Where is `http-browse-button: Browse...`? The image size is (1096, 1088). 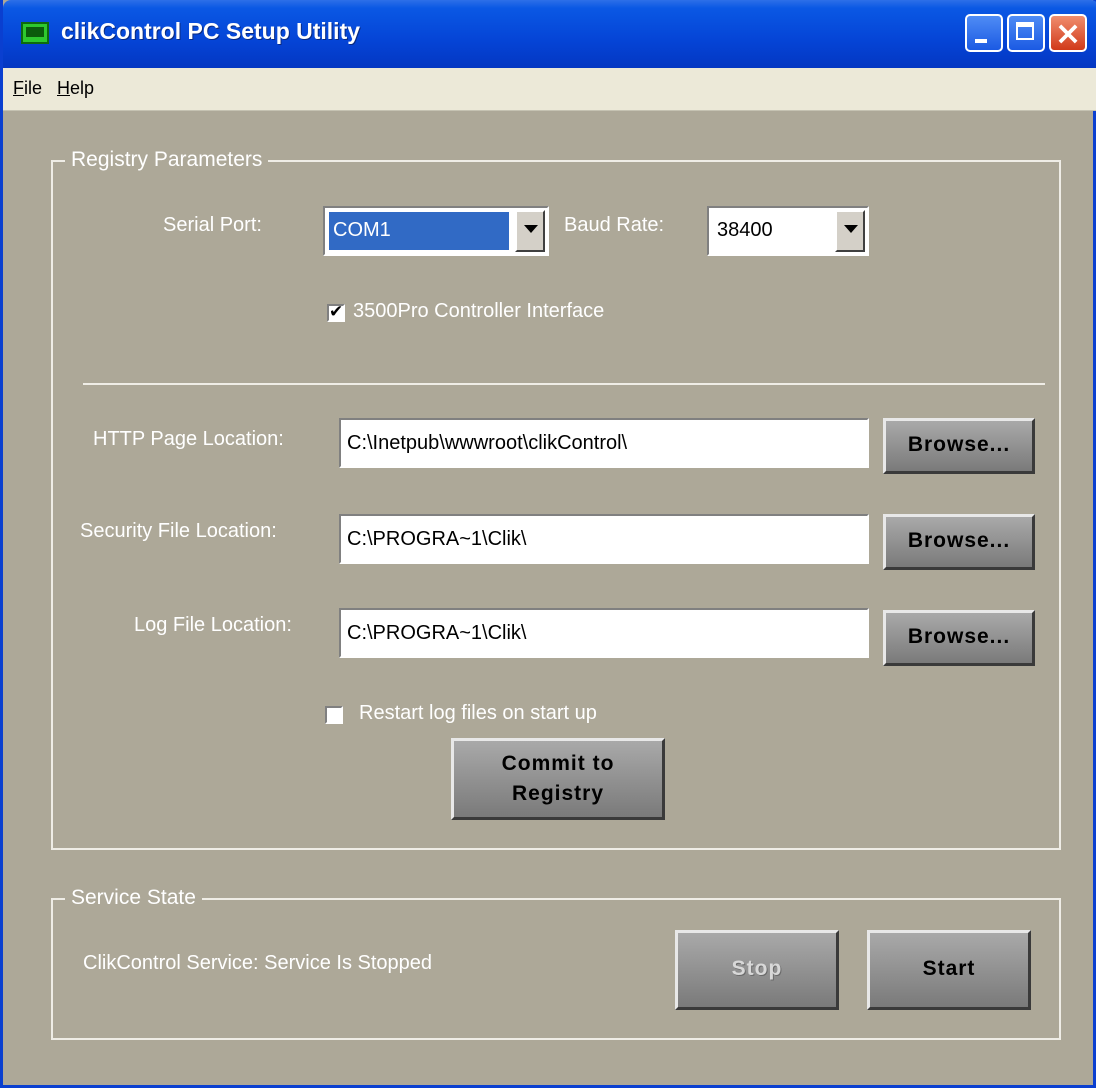 http-browse-button: Browse... is located at coordinates (959, 446).